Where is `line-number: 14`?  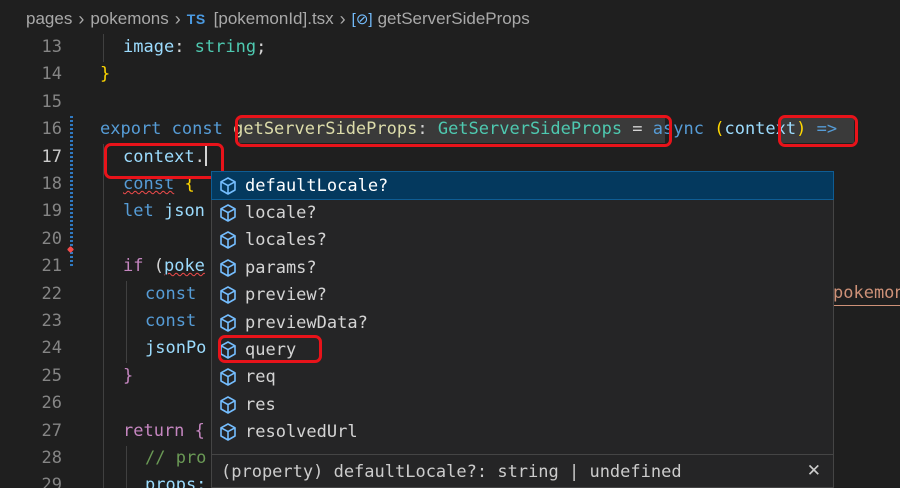 line-number: 14 is located at coordinates (51, 74).